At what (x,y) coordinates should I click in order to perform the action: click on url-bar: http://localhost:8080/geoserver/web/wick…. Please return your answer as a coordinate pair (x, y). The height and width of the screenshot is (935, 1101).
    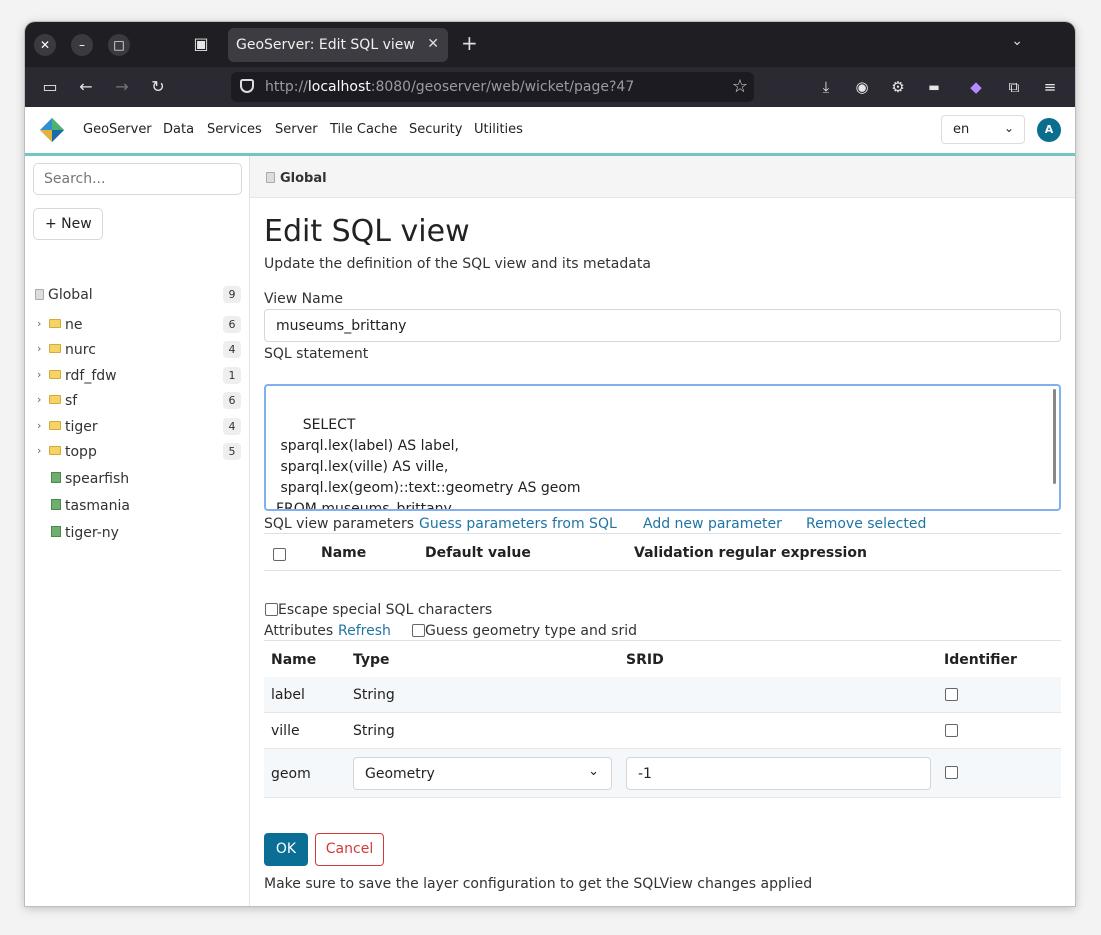
    Looking at the image, I should click on (492, 87).